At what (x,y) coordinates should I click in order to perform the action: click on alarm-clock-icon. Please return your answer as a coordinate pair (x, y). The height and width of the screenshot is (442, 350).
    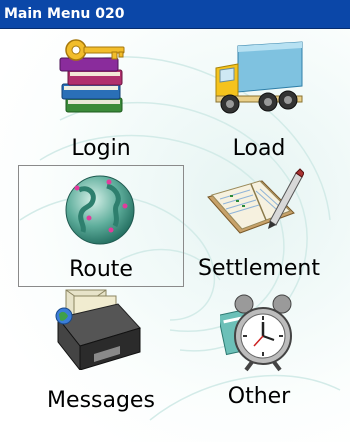
    Looking at the image, I should click on (256, 333).